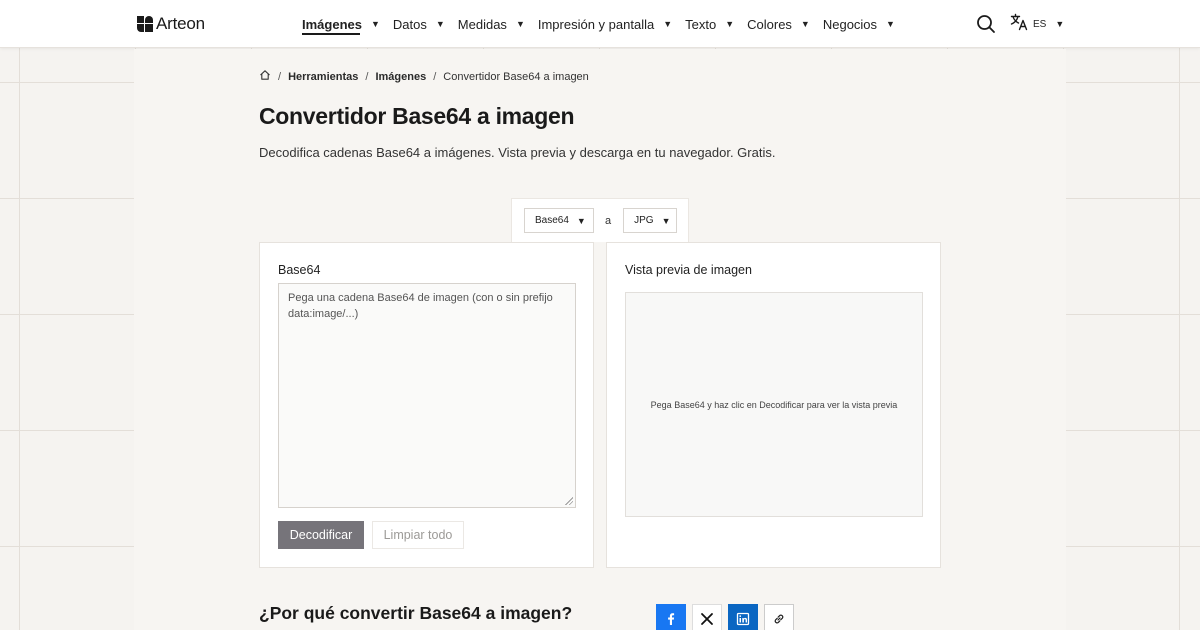 This screenshot has height=630, width=1200. Describe the element at coordinates (569, 501) in the screenshot. I see `resize-handle-icon` at that location.